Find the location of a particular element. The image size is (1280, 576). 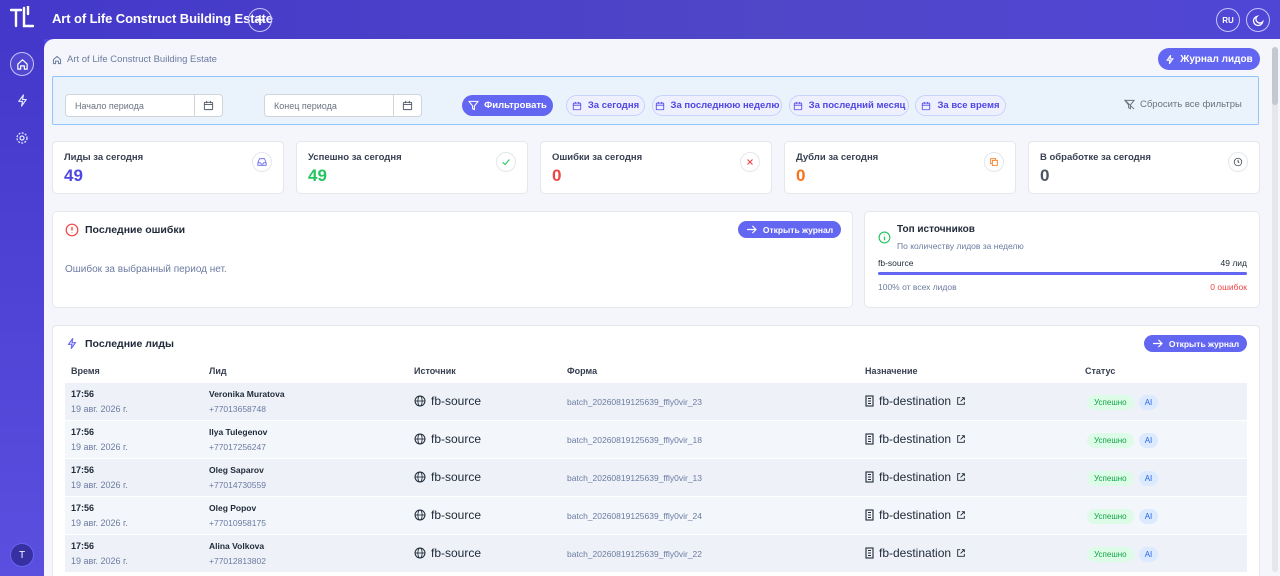

user-avatar: T is located at coordinates (22, 555).